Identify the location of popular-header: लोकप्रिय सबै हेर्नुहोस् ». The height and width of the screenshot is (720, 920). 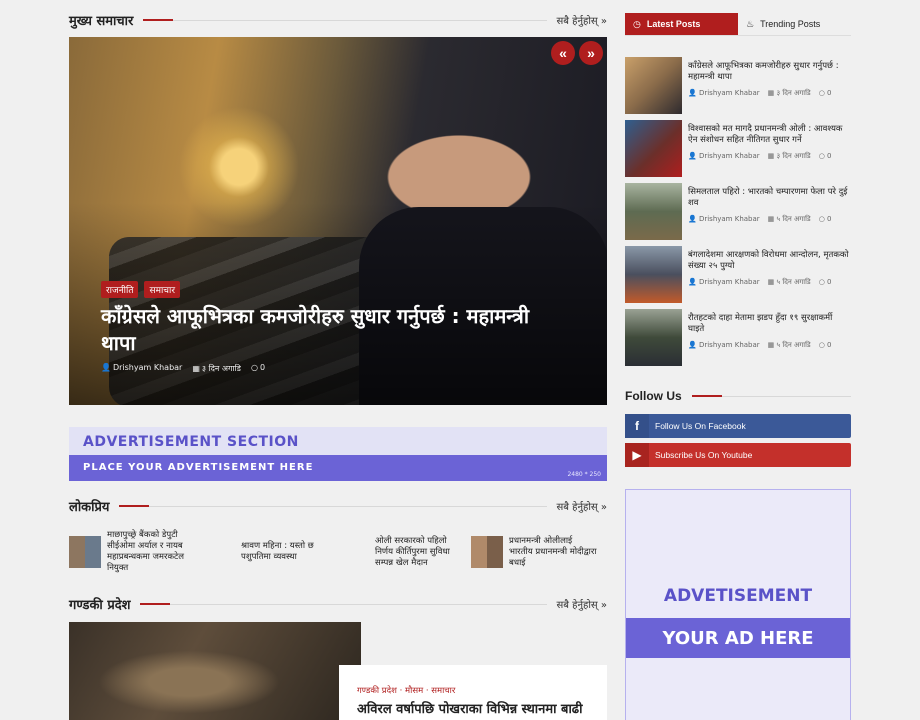
(338, 506).